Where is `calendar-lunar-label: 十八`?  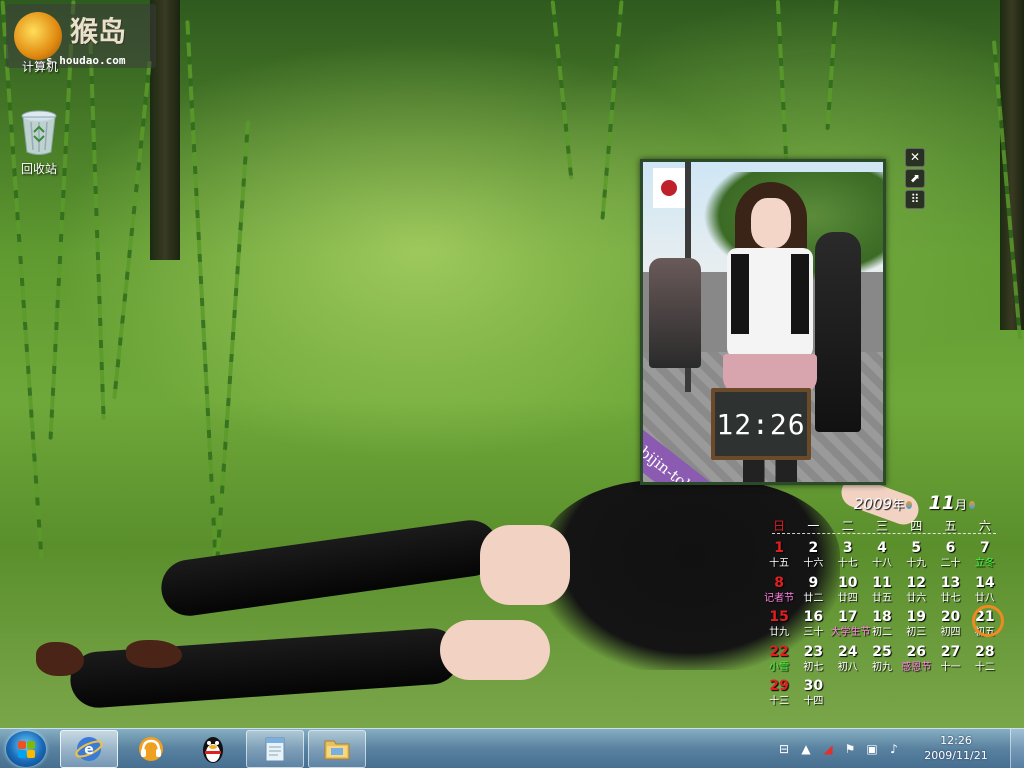
calendar-lunar-label: 十八 is located at coordinates (881, 563).